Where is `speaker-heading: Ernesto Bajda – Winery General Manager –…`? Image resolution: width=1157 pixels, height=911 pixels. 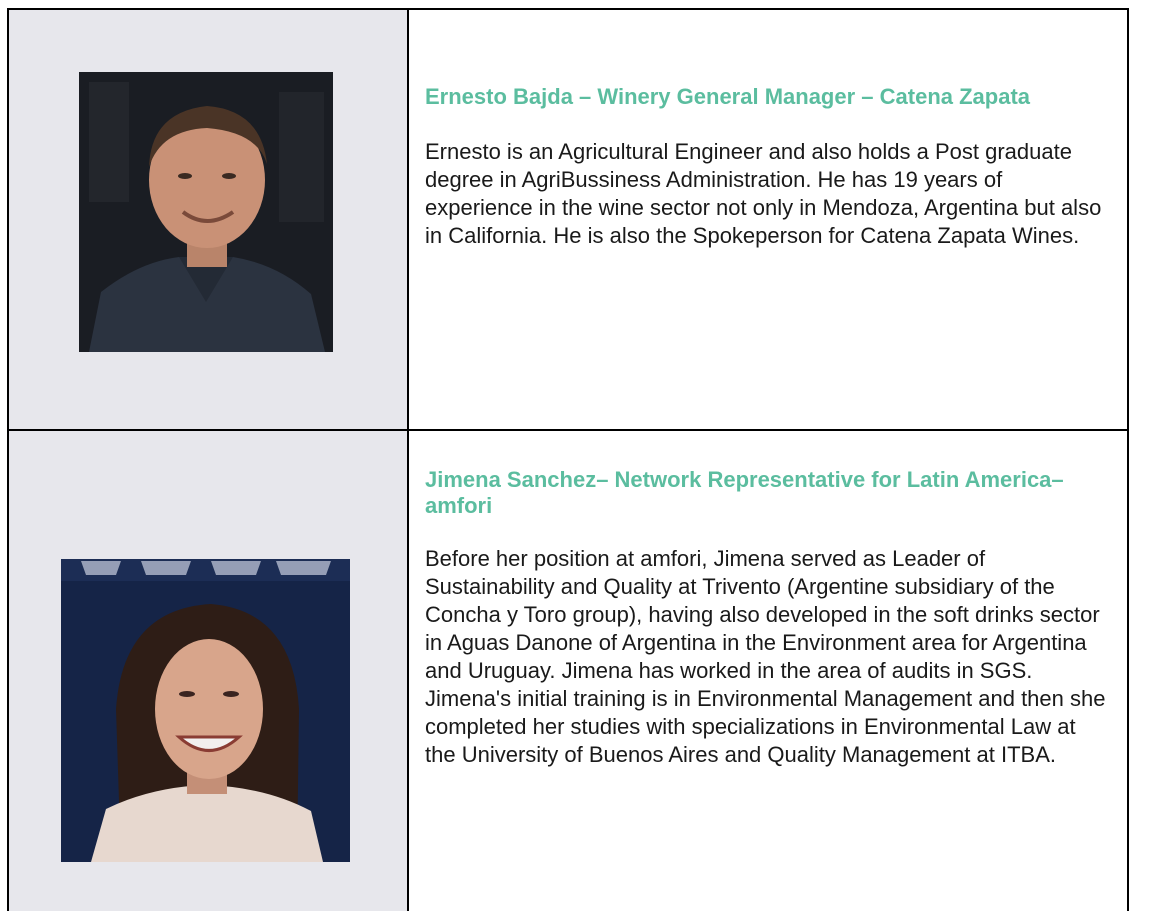 speaker-heading: Ernesto Bajda – Winery General Manager –… is located at coordinates (728, 96).